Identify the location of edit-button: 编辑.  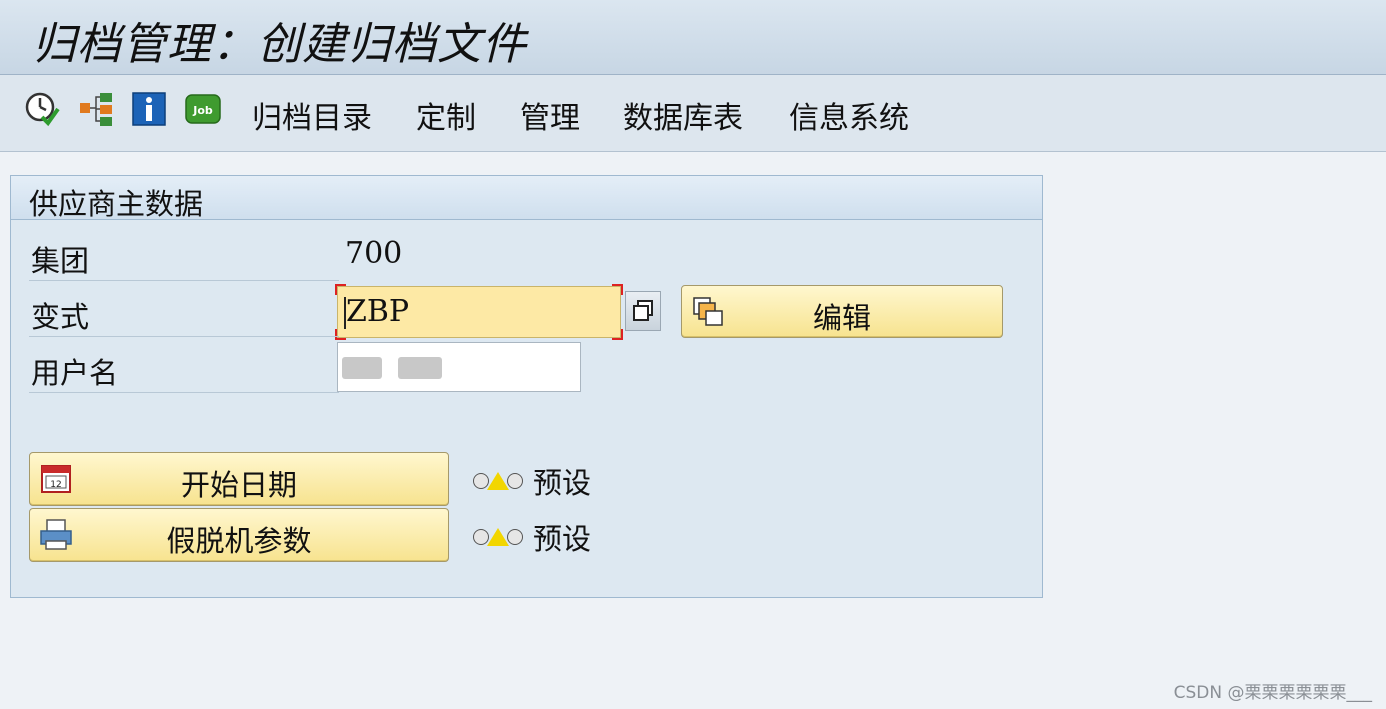
(842, 311).